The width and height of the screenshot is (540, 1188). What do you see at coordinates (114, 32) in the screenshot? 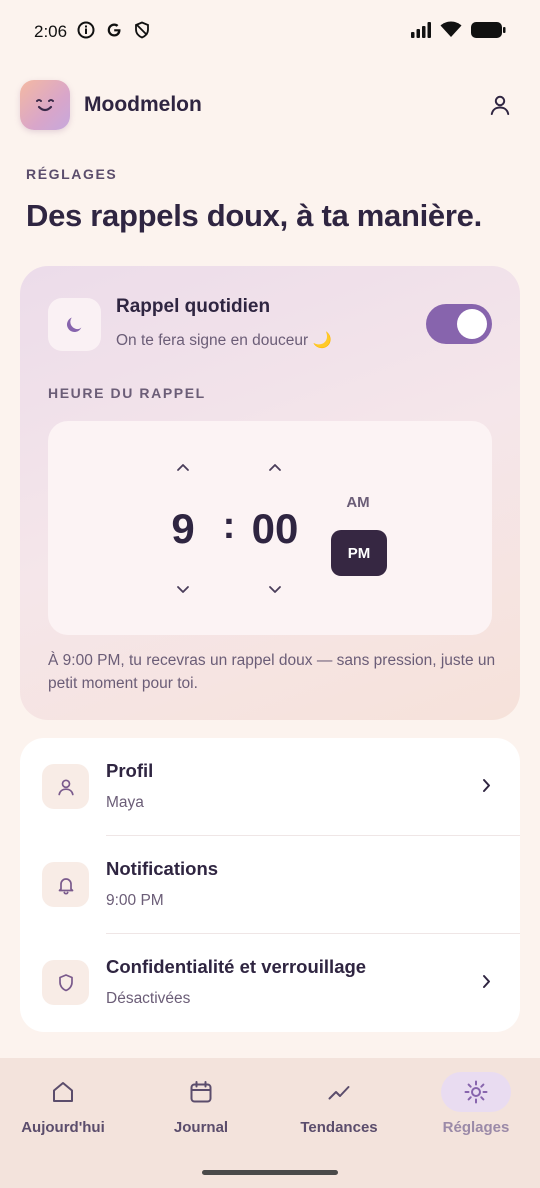
I see `google-icon` at bounding box center [114, 32].